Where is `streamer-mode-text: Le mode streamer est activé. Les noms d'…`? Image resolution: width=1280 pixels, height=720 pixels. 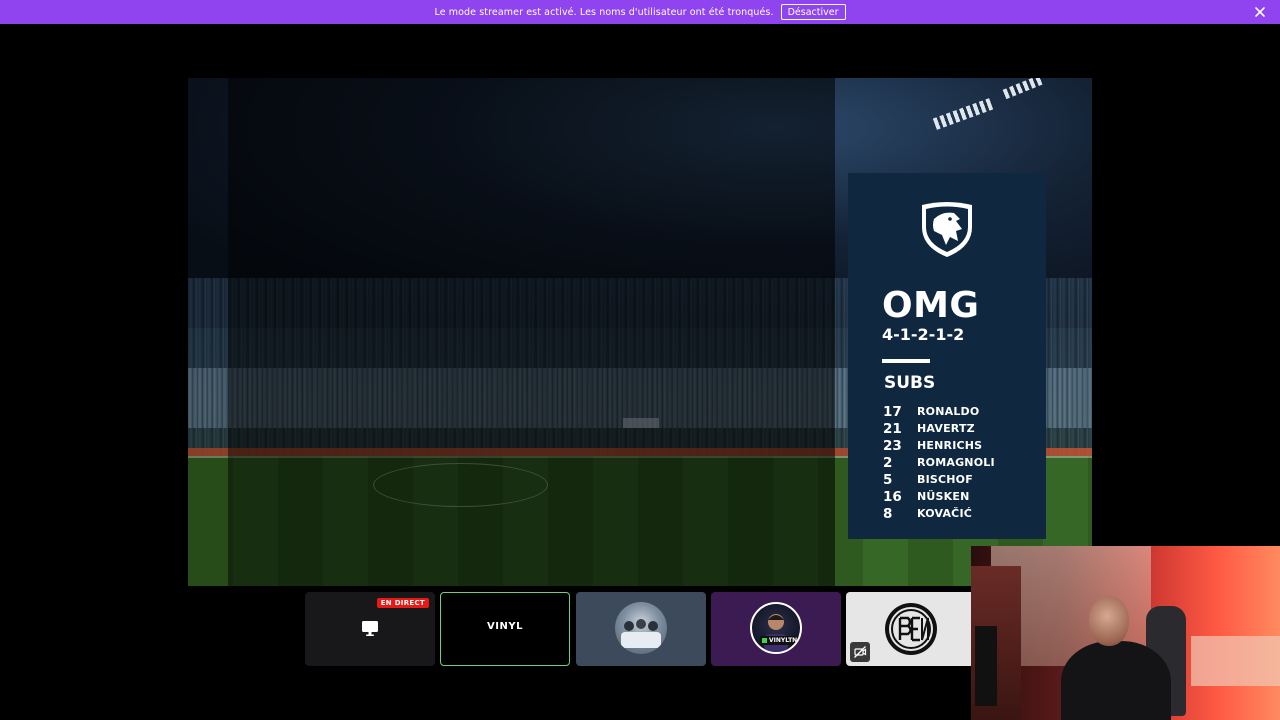
streamer-mode-text: Le mode streamer est activé. Les noms d'… is located at coordinates (604, 12).